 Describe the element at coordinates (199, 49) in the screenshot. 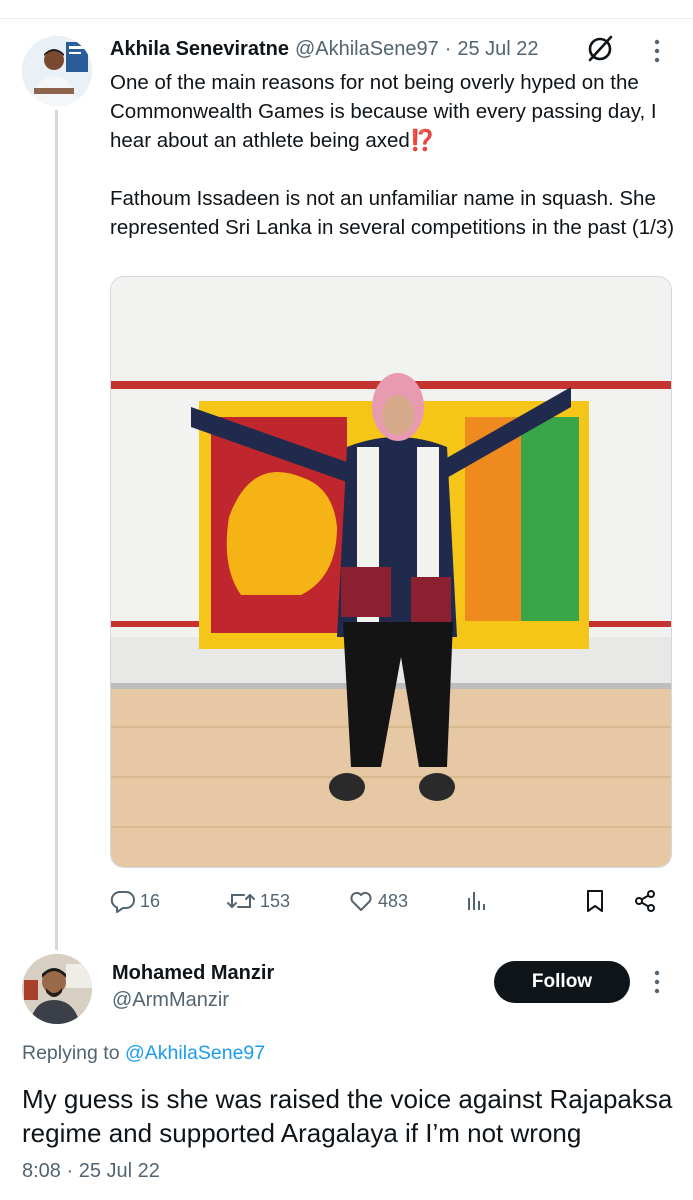

I see `author-name: Akhila Seneviratne` at that location.